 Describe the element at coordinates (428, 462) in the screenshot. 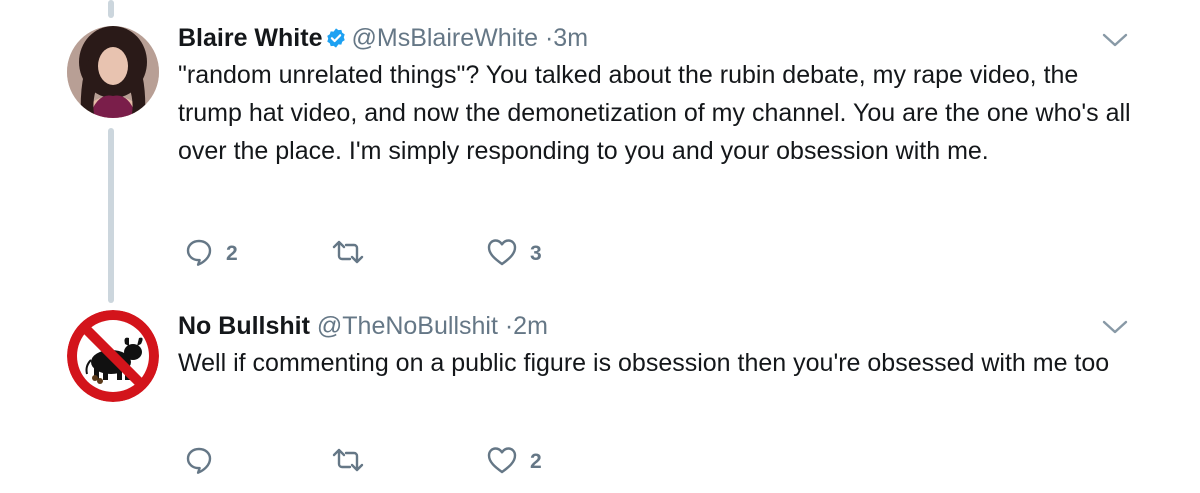

I see `tweet-actions: 2` at that location.